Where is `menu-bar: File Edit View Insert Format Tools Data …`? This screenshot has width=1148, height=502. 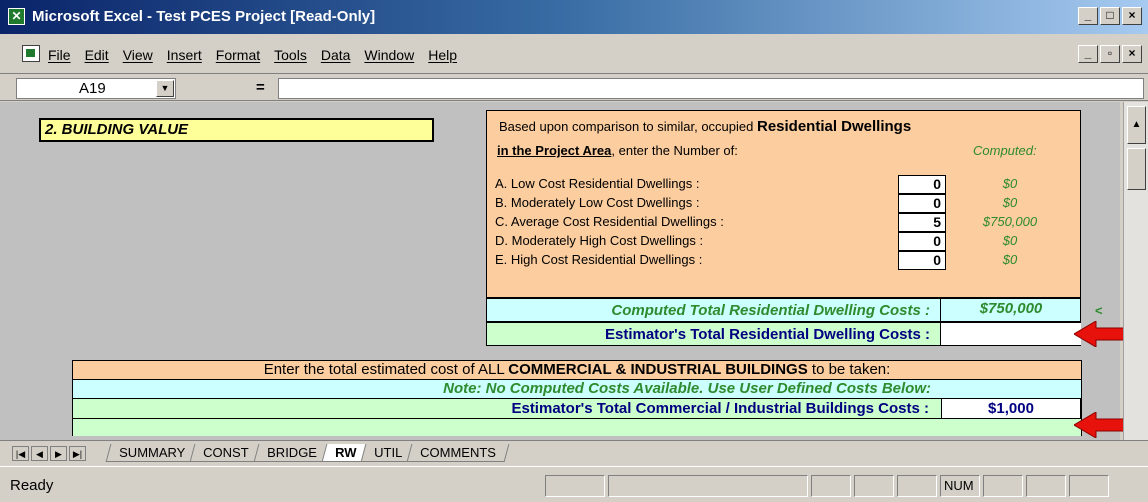
menu-bar: File Edit View Insert Format Tools Data … is located at coordinates (574, 54).